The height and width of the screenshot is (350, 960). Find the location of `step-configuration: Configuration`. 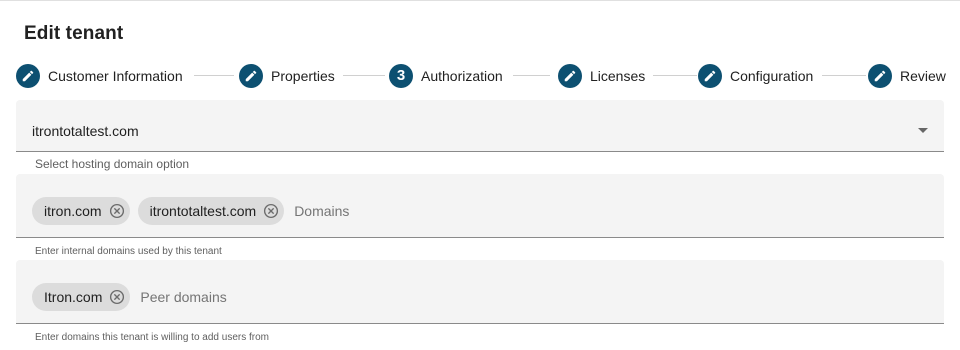

step-configuration: Configuration is located at coordinates (755, 75).